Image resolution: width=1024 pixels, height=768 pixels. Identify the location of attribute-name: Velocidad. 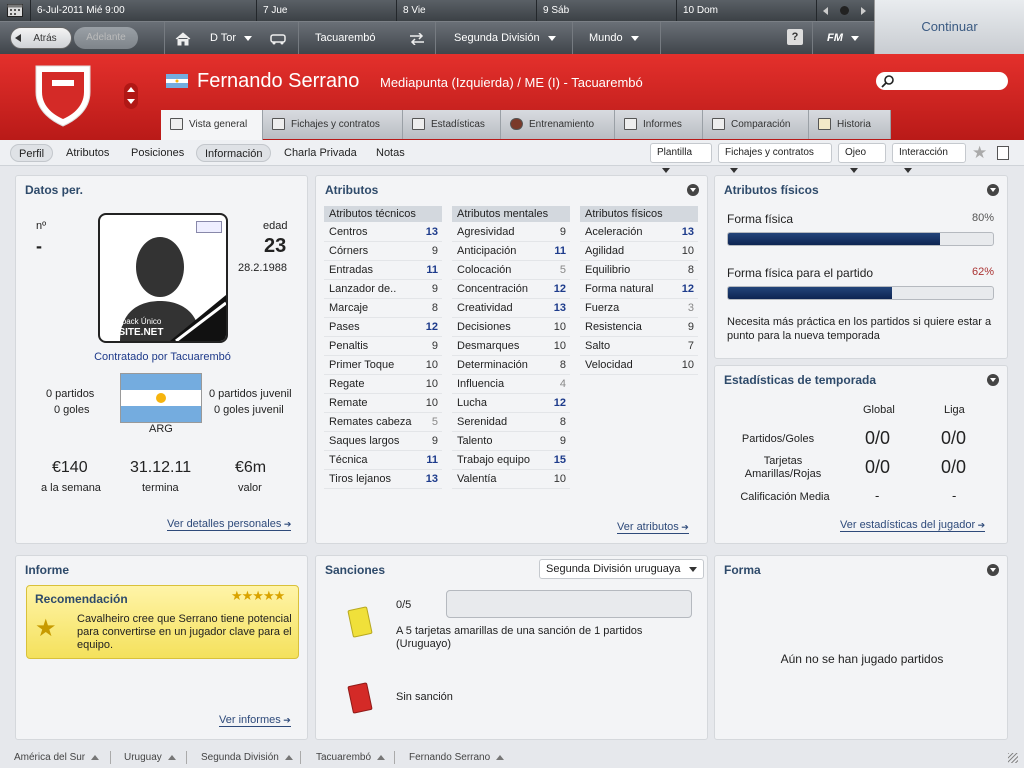
(609, 365).